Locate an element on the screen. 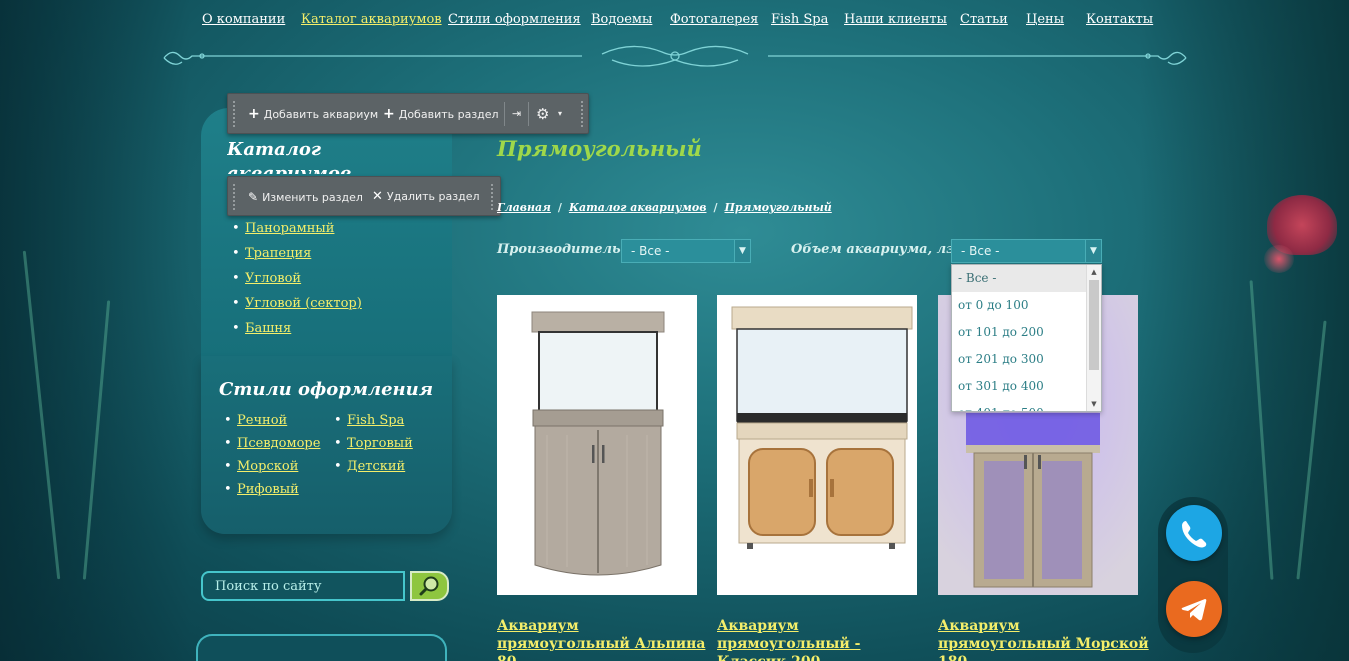 The width and height of the screenshot is (1349, 661). product-title-1: Аквариум прямоугольный Альпина 80 is located at coordinates (604, 639).